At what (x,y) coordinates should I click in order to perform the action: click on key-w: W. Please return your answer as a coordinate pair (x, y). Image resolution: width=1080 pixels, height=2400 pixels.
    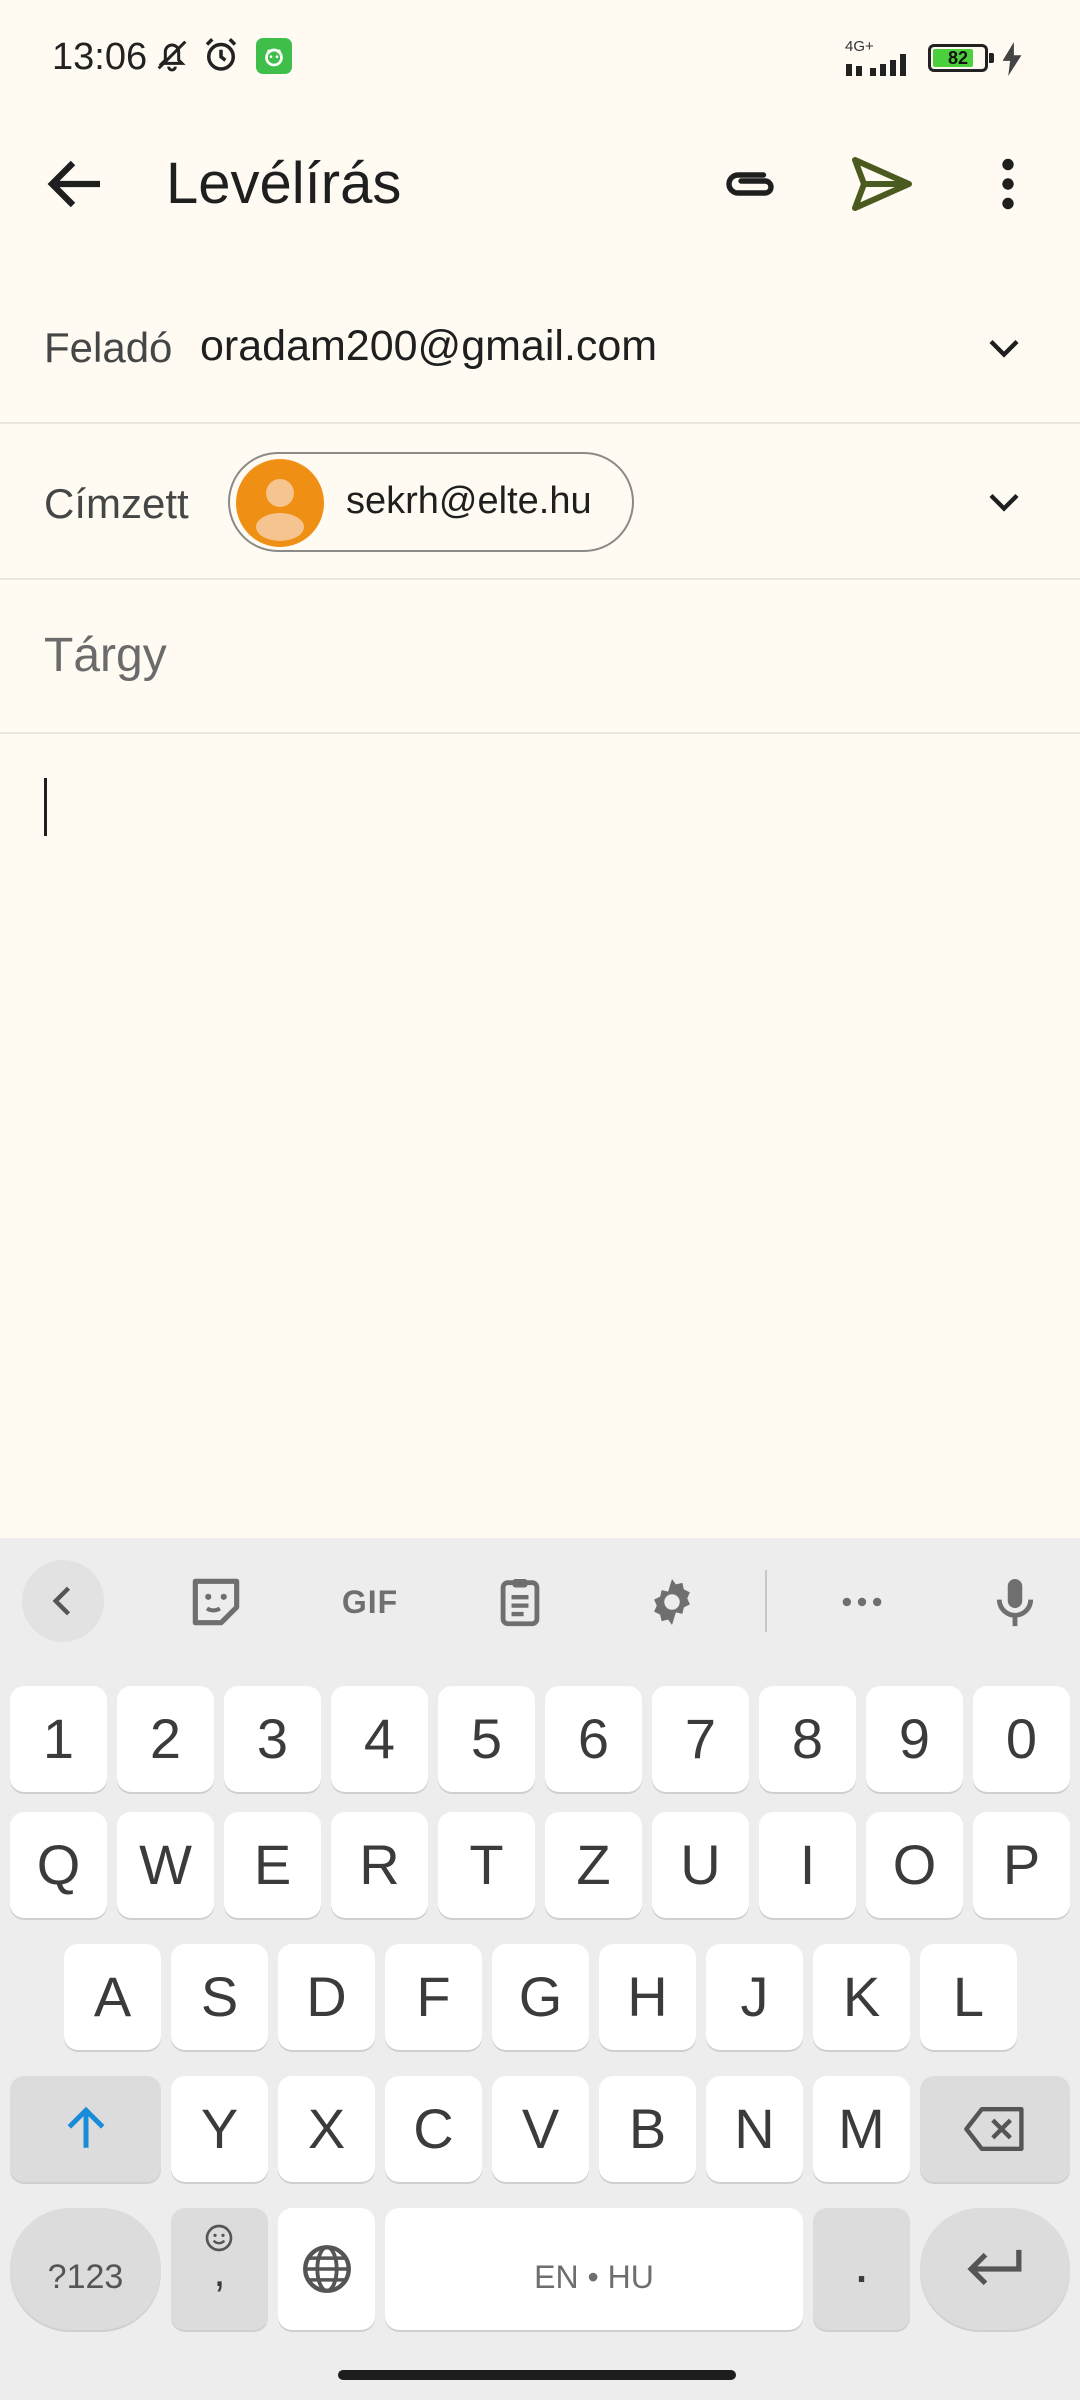
    Looking at the image, I should click on (165, 1865).